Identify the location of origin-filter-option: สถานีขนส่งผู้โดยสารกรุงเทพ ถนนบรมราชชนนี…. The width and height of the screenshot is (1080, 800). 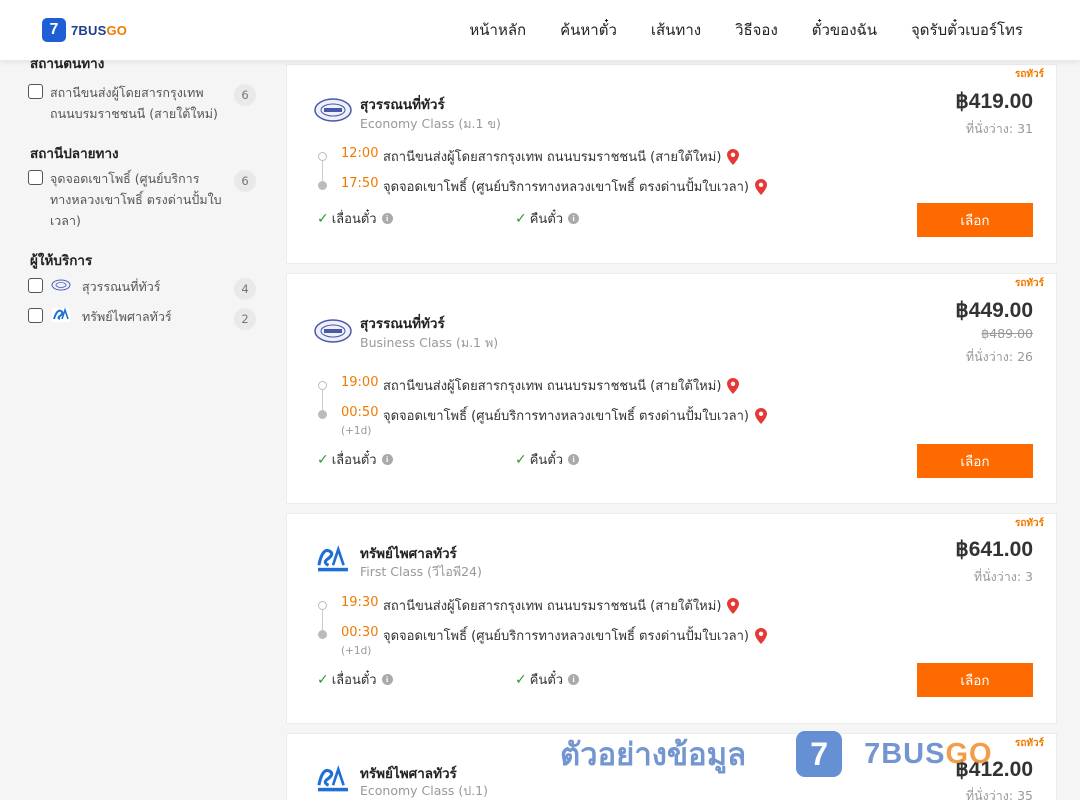
(142, 103).